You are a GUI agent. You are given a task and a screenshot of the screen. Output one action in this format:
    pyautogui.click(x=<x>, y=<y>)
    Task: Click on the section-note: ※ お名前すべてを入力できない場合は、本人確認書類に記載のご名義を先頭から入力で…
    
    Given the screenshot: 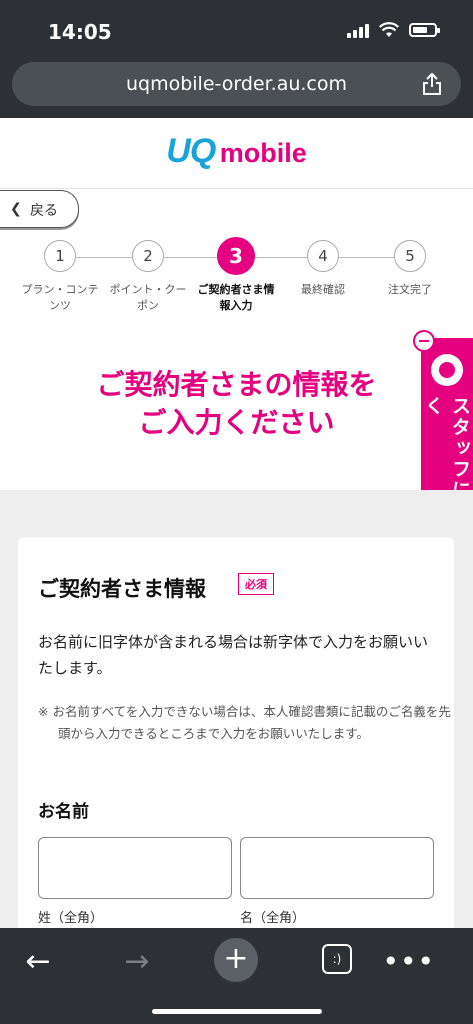 What is the action you would take?
    pyautogui.click(x=244, y=722)
    